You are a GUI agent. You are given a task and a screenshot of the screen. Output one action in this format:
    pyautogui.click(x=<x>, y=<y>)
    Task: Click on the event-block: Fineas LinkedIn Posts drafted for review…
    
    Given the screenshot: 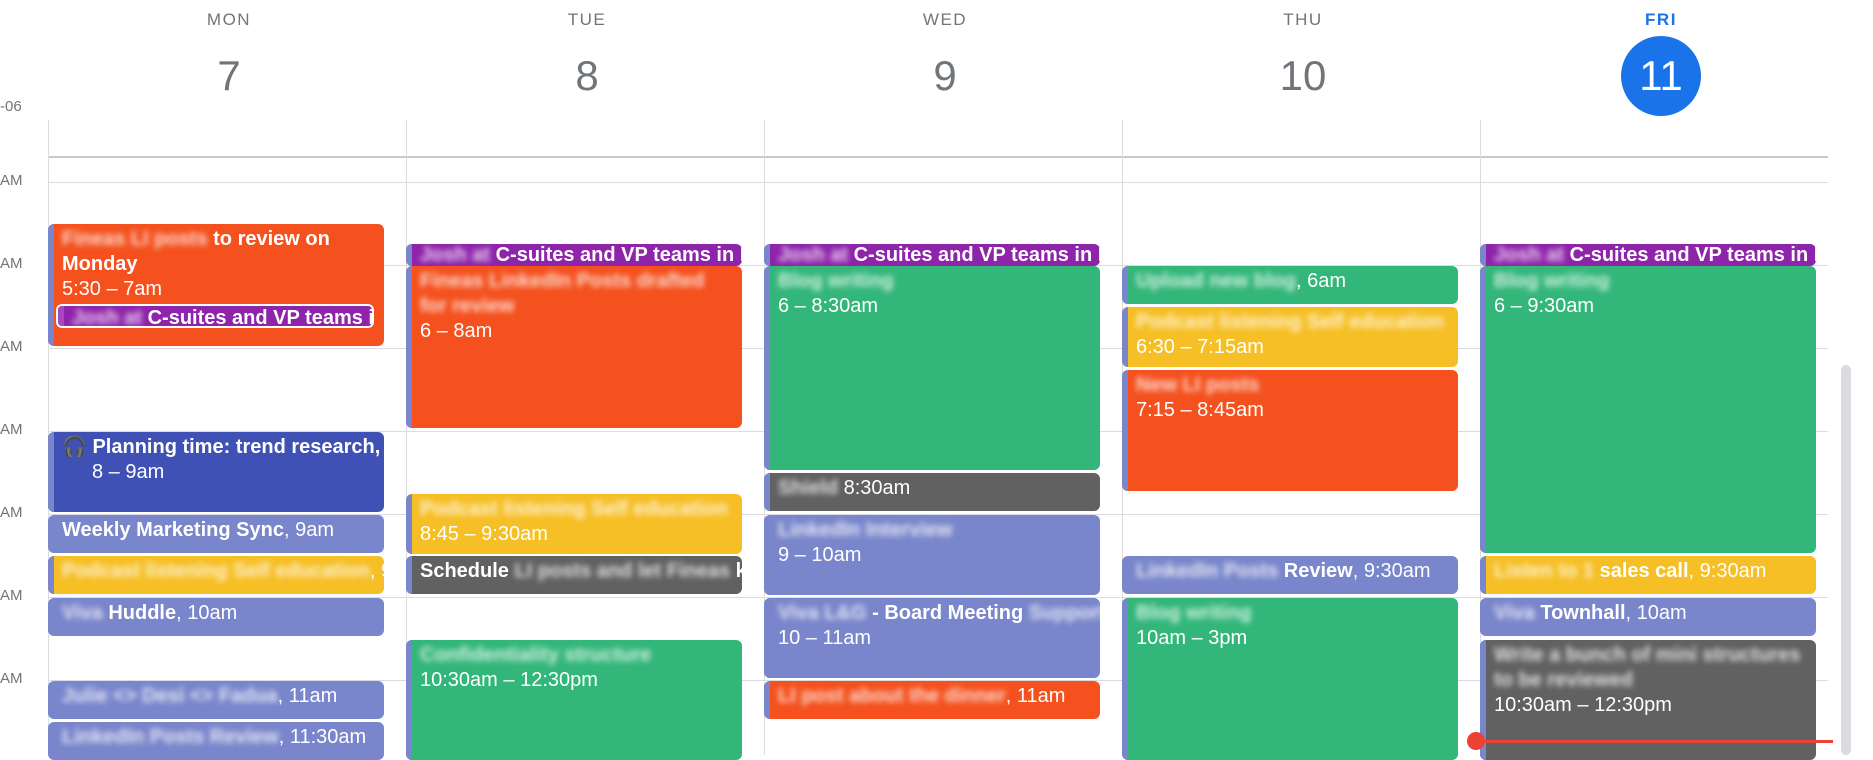 What is the action you would take?
    pyautogui.click(x=574, y=347)
    